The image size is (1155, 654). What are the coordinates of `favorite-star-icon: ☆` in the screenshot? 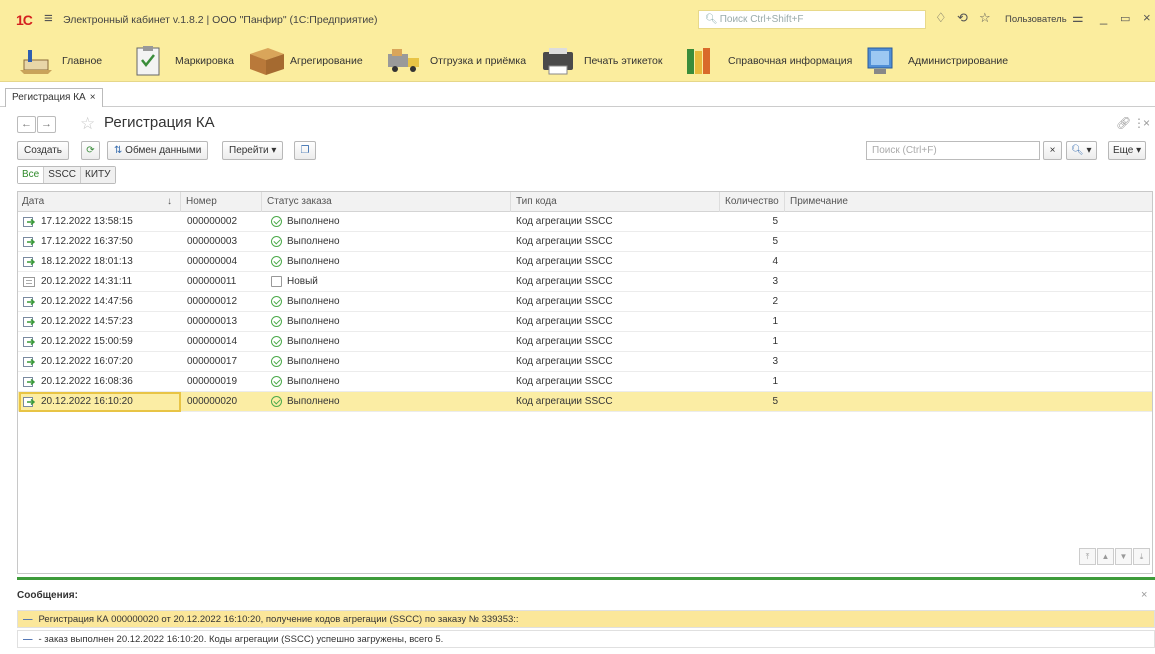 It's located at (87, 124).